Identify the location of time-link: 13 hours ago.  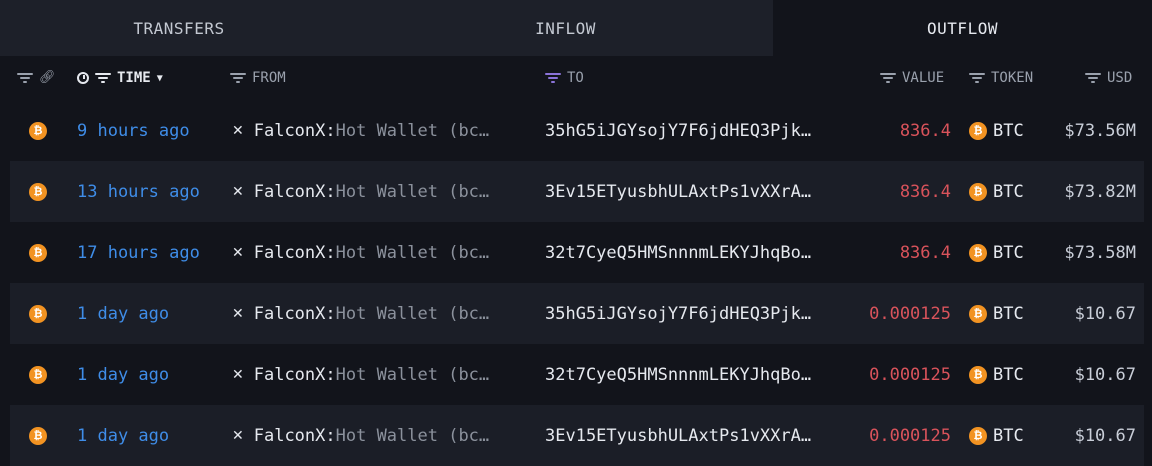
(138, 191).